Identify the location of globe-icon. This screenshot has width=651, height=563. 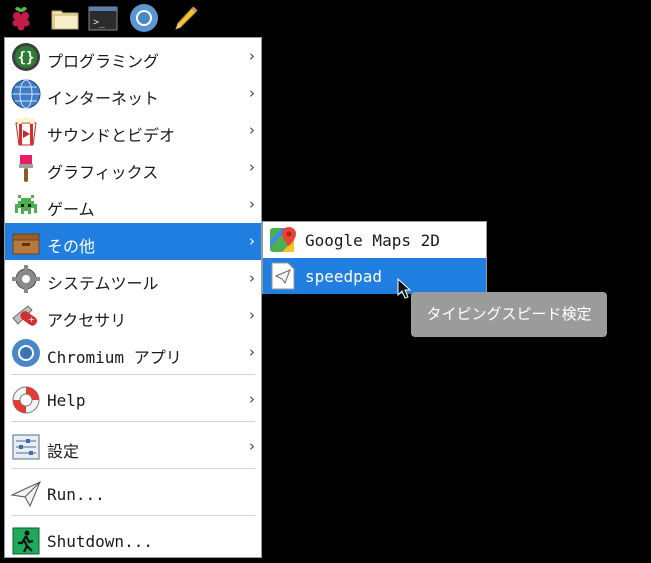
(26, 94).